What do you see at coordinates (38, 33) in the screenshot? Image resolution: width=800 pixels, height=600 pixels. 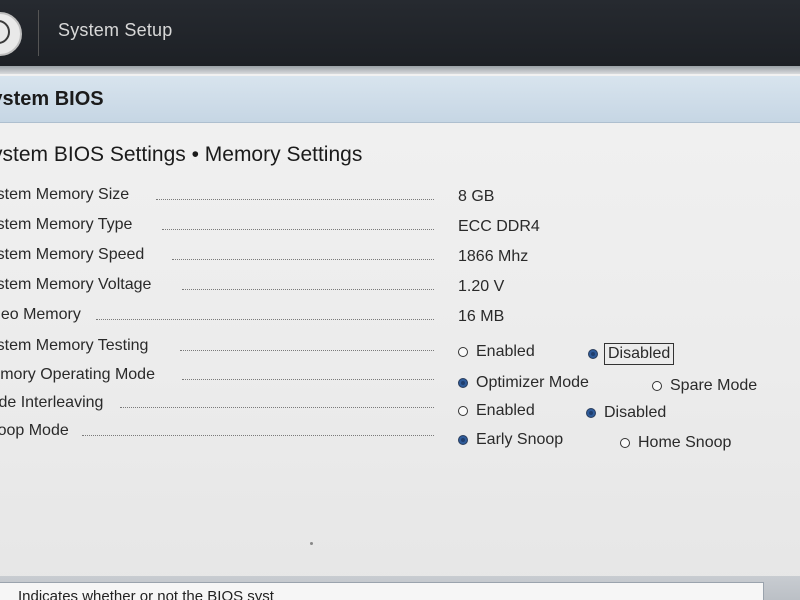 I see `topbar-divider` at bounding box center [38, 33].